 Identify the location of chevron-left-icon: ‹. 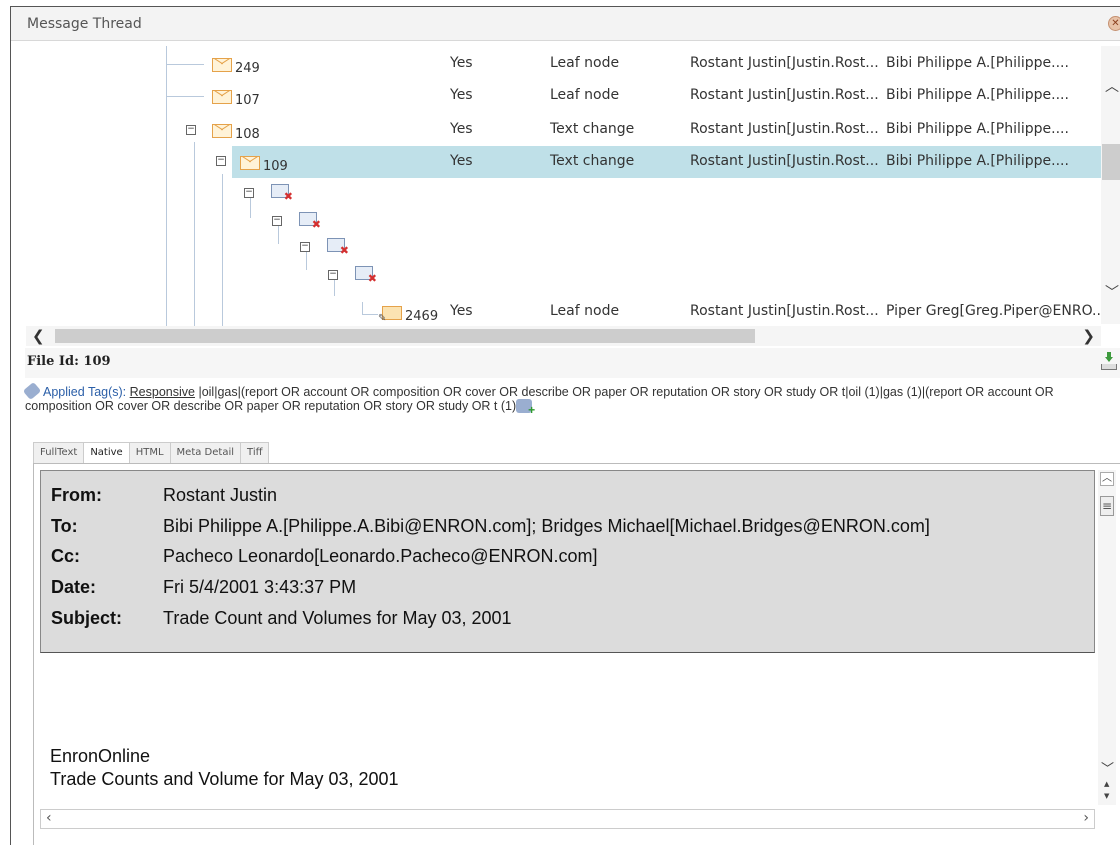
(49, 818).